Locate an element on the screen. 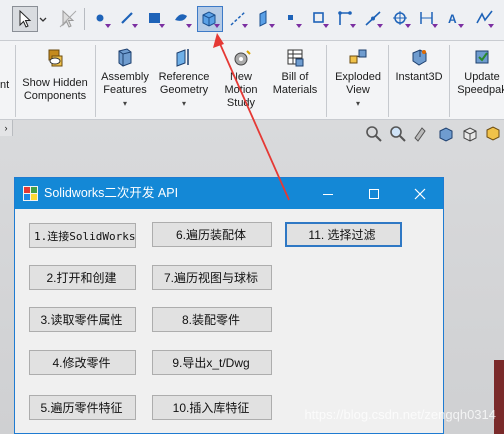  filter-note-icon: A is located at coordinates (455, 19).